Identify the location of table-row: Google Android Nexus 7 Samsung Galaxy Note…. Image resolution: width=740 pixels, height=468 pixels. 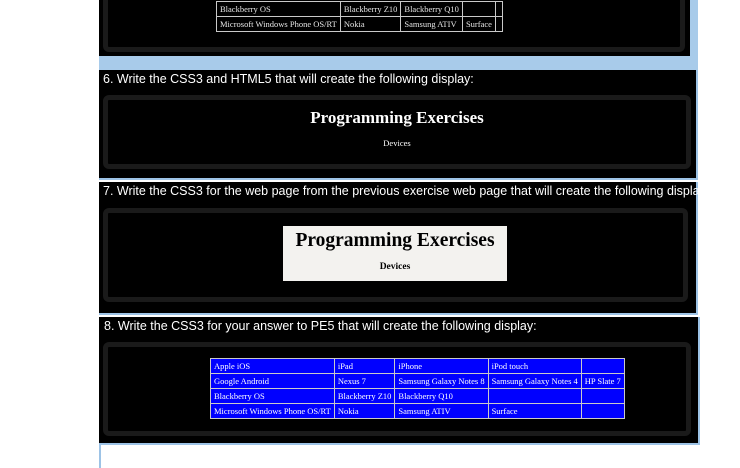
(417, 381).